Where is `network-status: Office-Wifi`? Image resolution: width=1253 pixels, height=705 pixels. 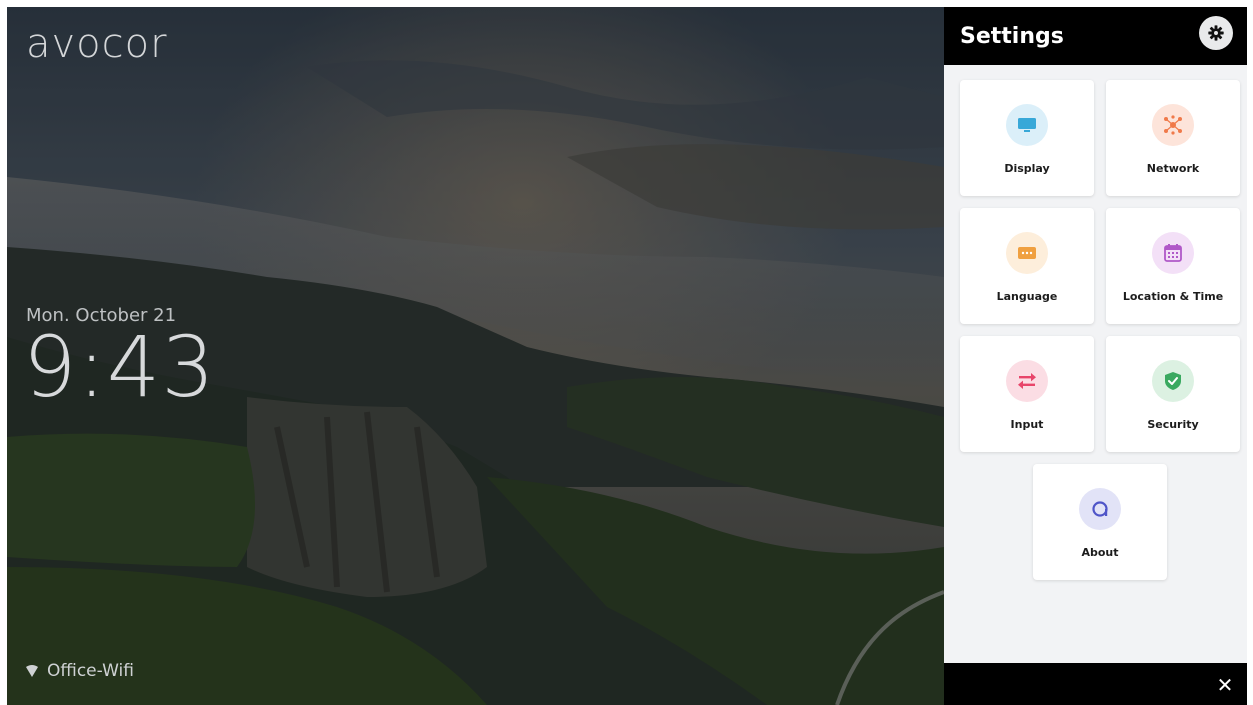
network-status: Office-Wifi is located at coordinates (79, 671).